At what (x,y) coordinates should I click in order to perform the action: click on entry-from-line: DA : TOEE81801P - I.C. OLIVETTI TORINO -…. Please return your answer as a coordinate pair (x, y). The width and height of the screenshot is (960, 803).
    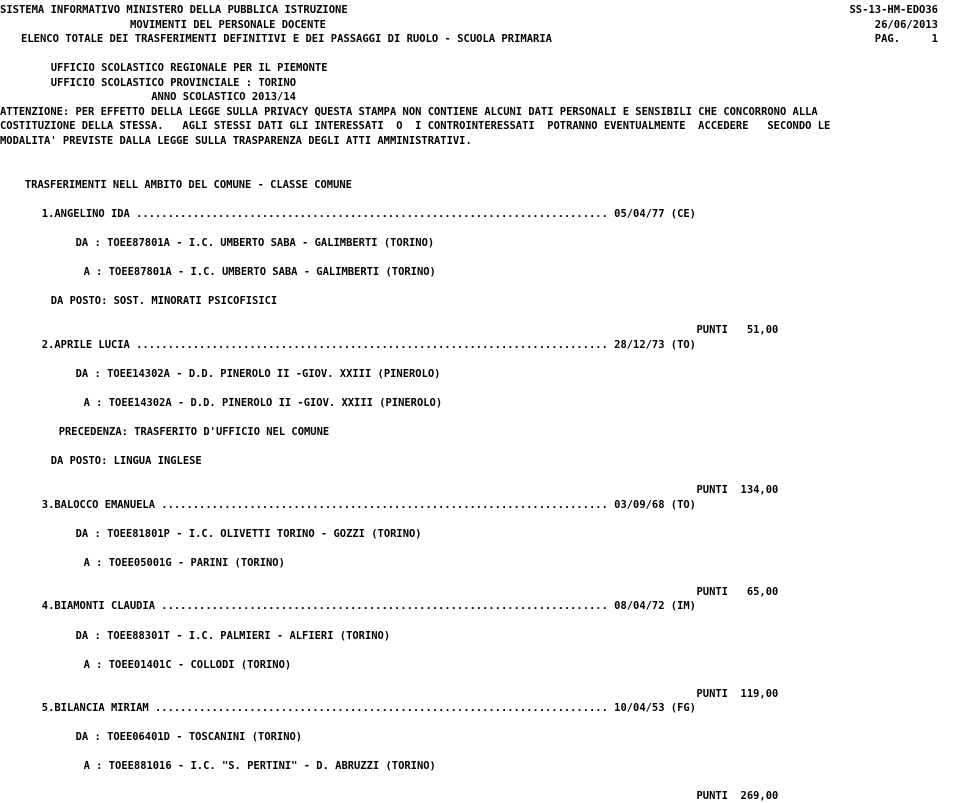
    Looking at the image, I should click on (248, 533).